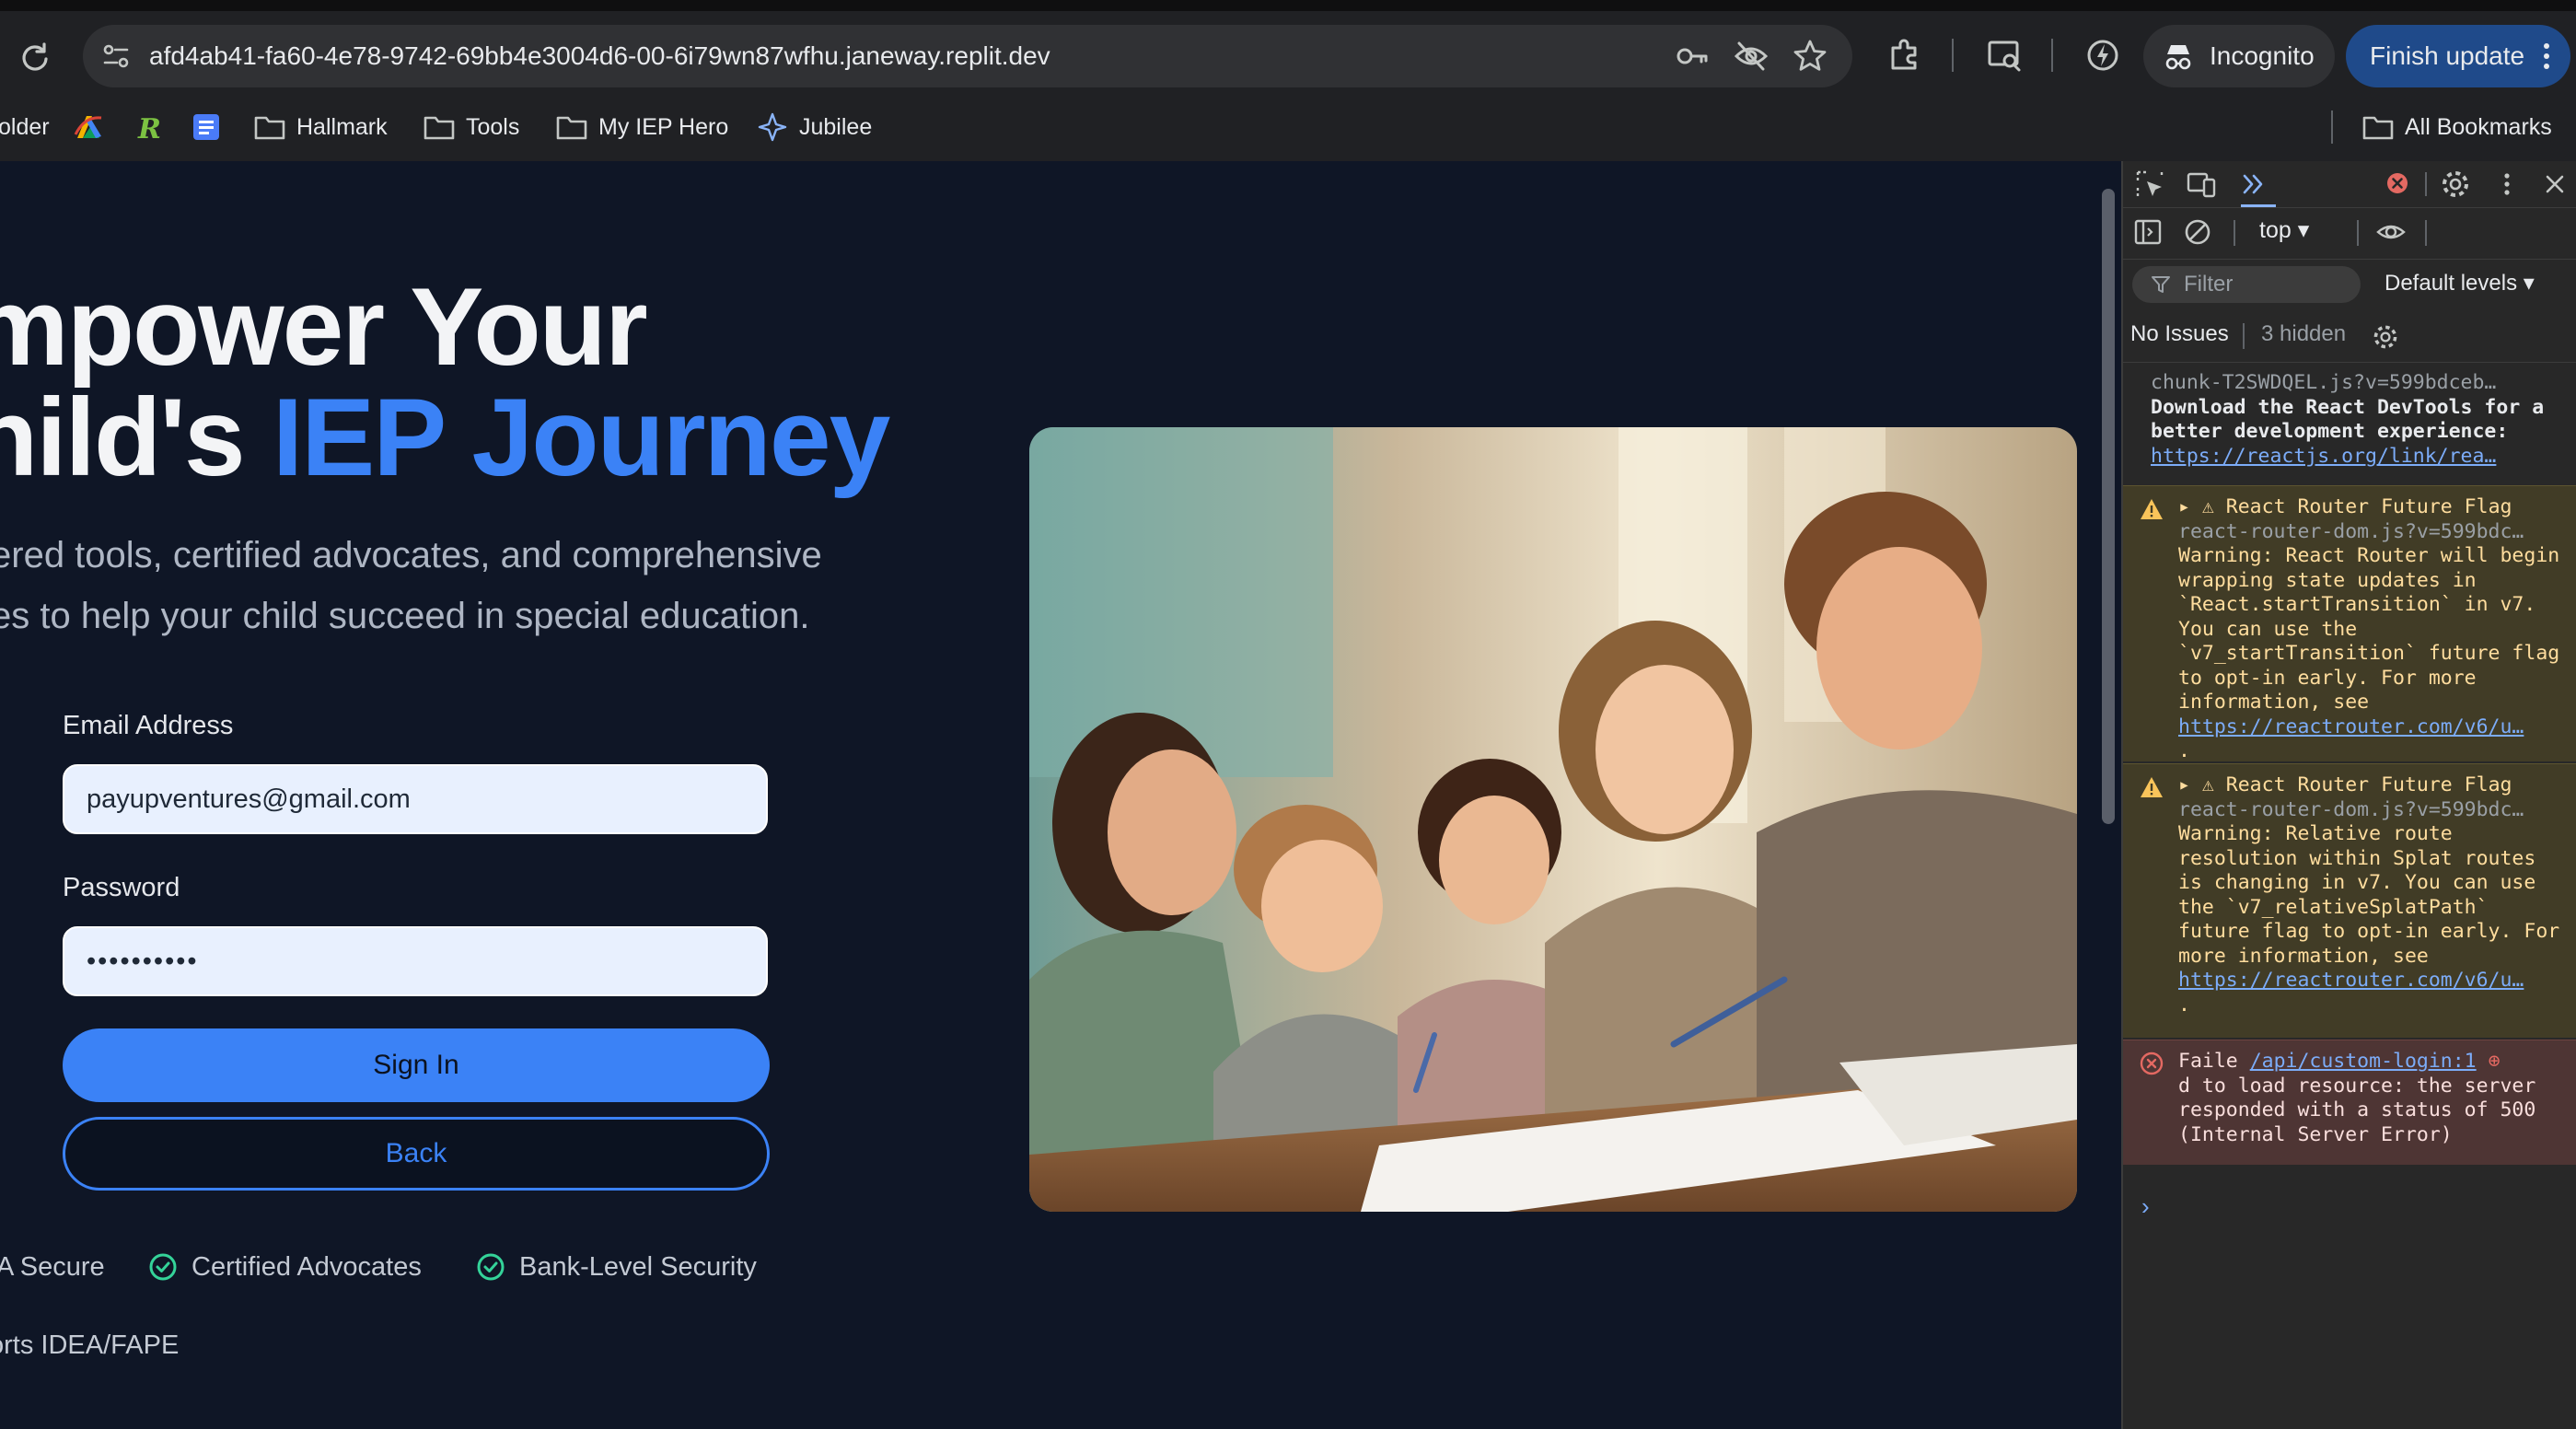 Image resolution: width=2576 pixels, height=1429 pixels. I want to click on settings-gear-icon, so click(2455, 184).